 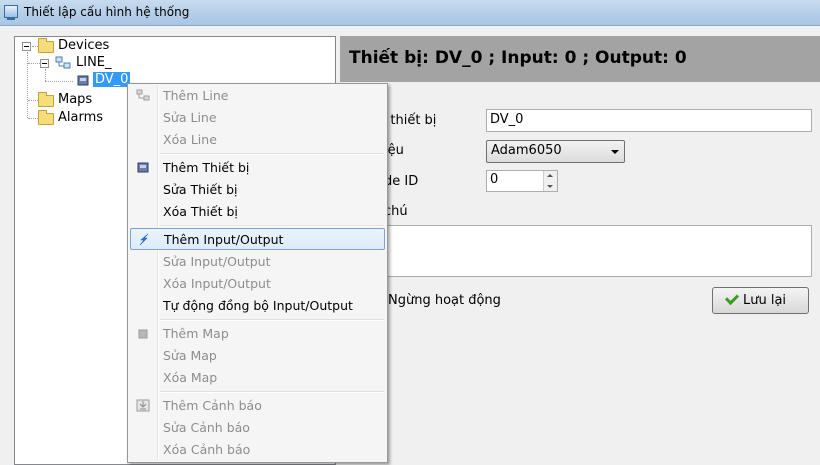 I want to click on line-collapse-toggle, so click(x=44, y=63).